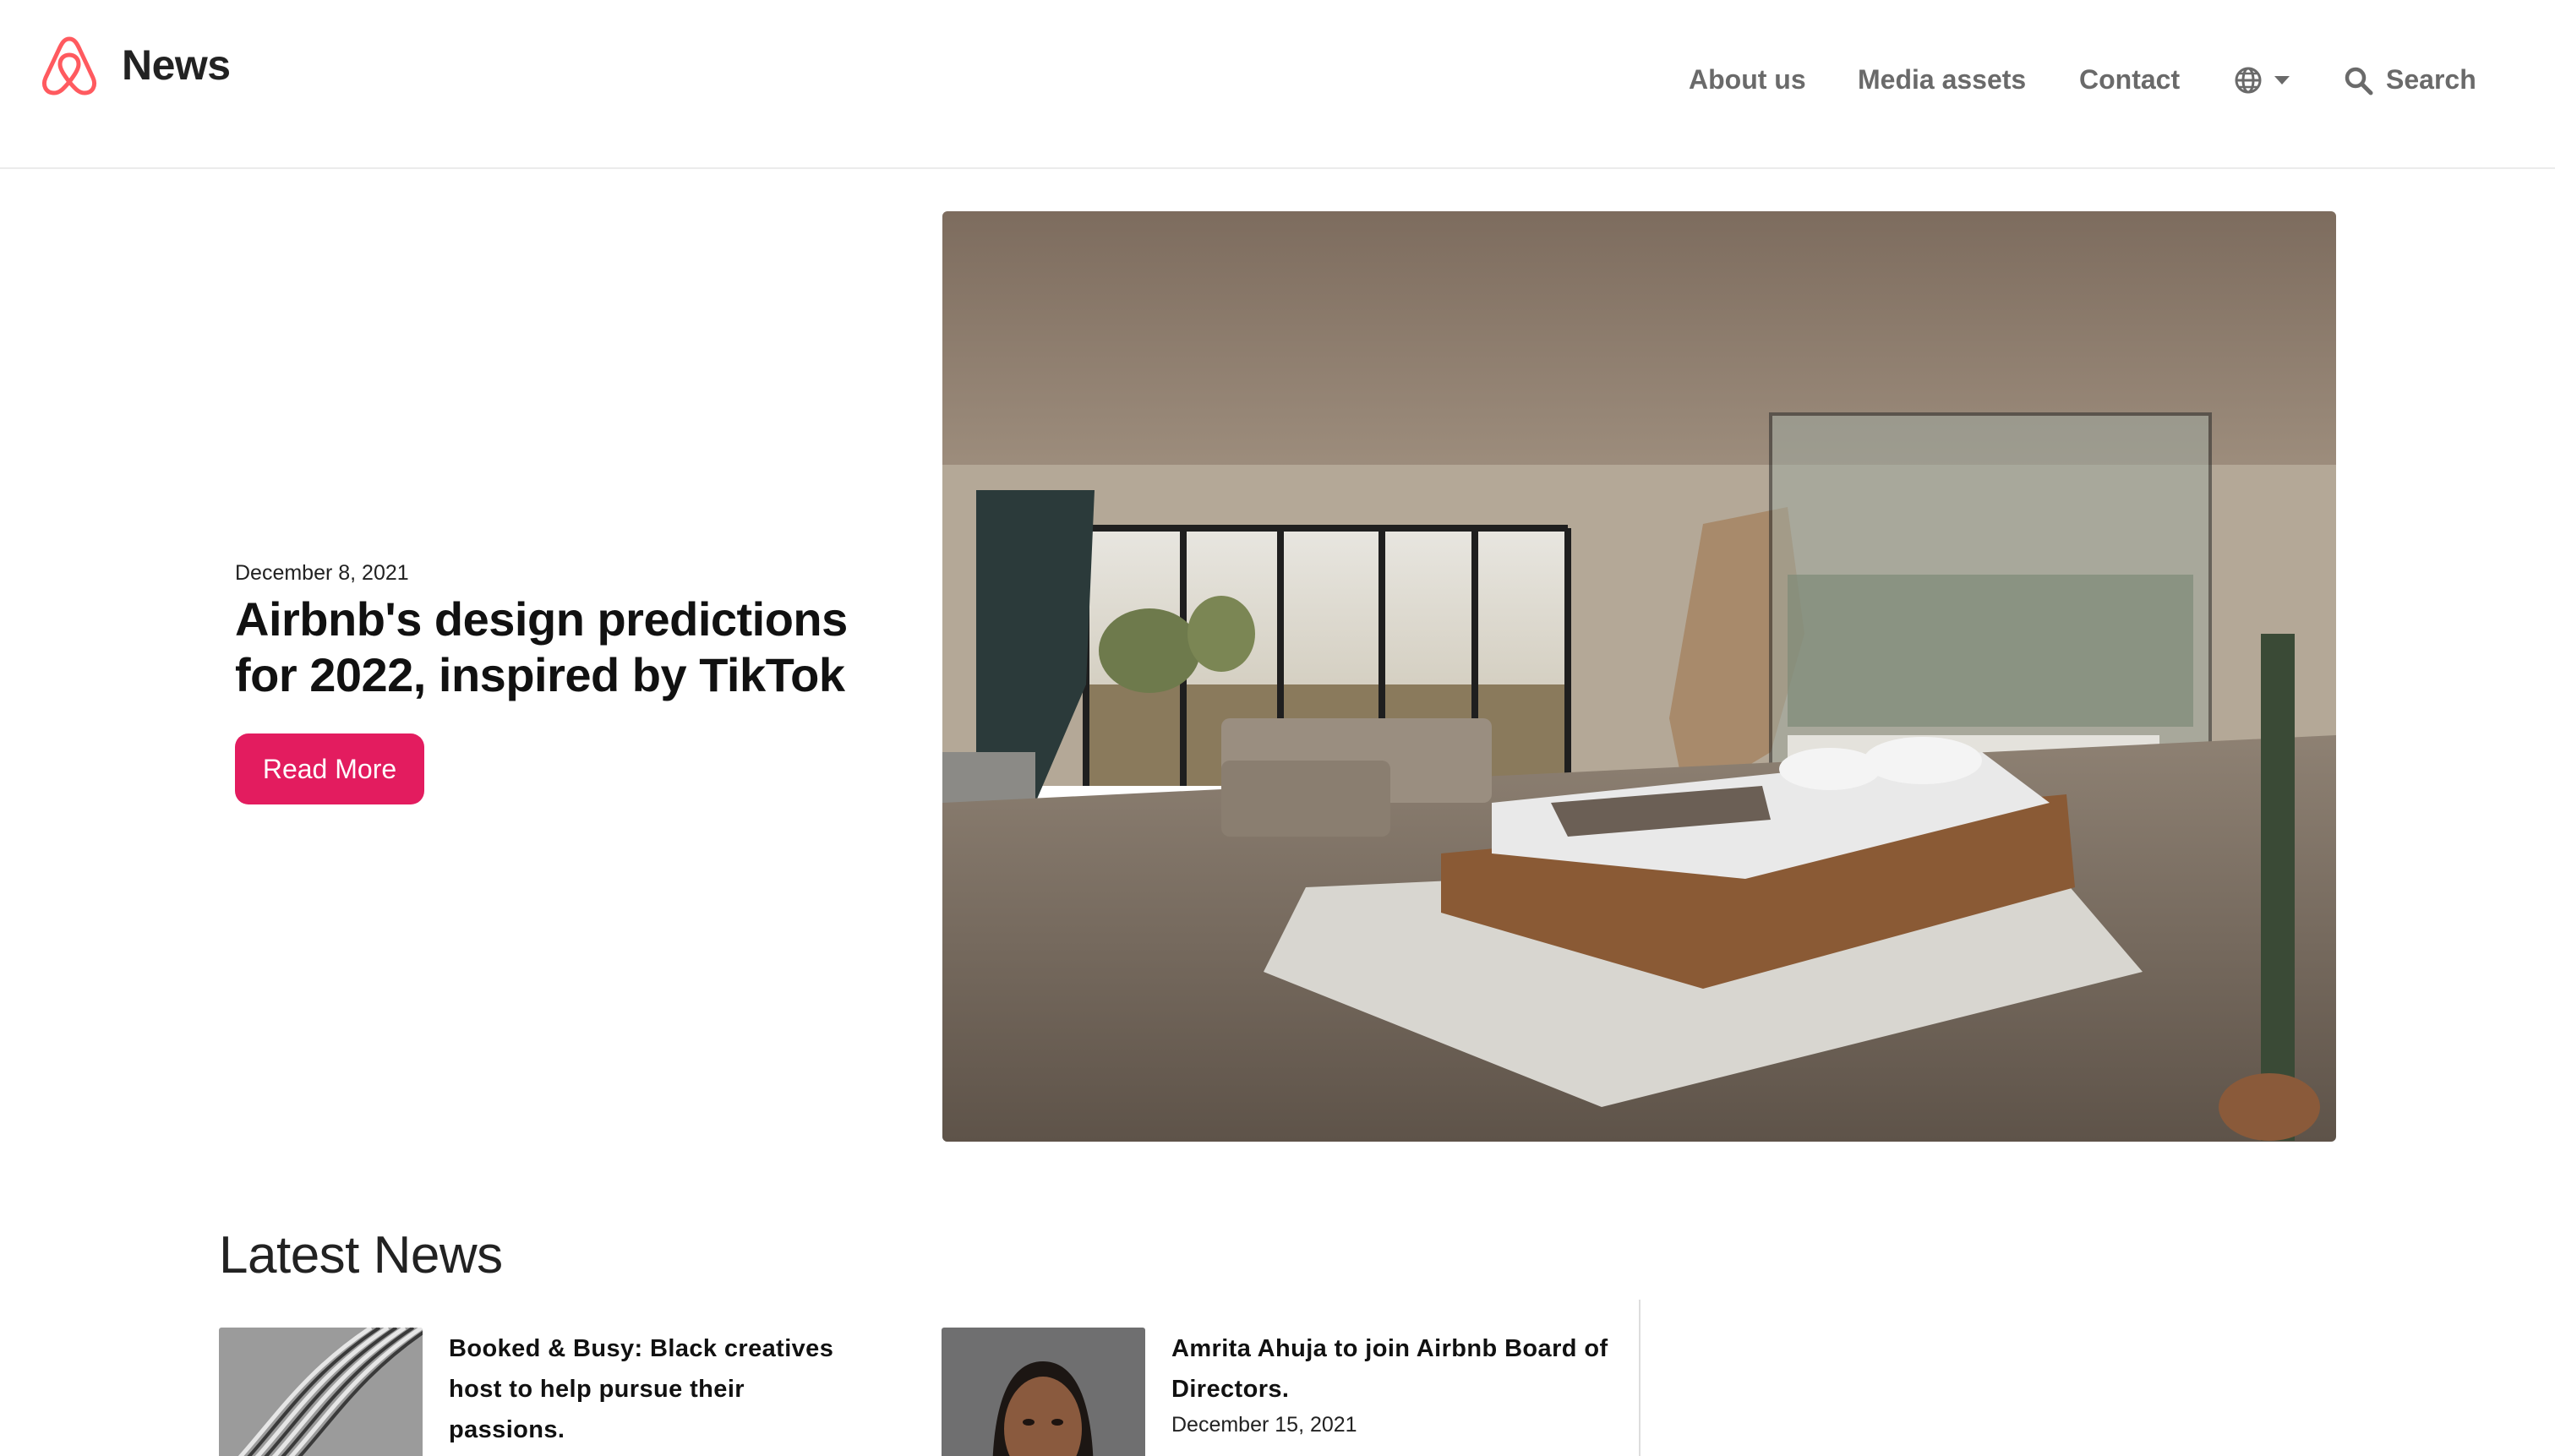 Image resolution: width=2555 pixels, height=1456 pixels. I want to click on read-more-button: Read More, so click(329, 768).